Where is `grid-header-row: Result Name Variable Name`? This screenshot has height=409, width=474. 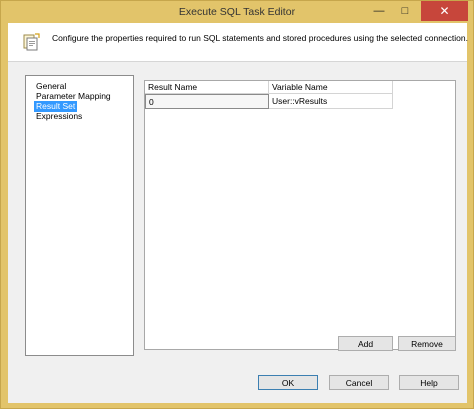
grid-header-row: Result Name Variable Name is located at coordinates (300, 87).